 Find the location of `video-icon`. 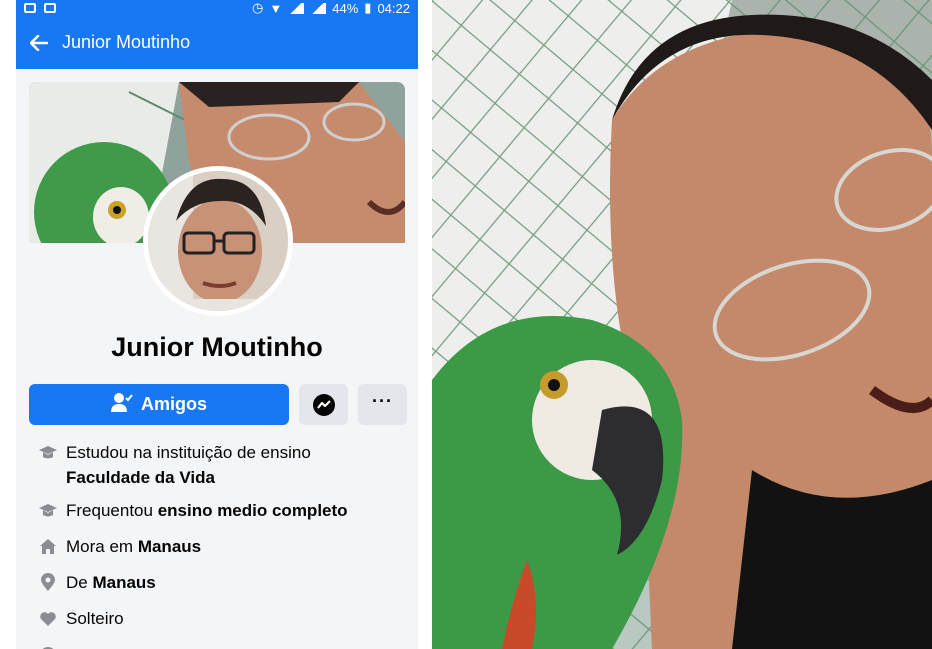

video-icon is located at coordinates (50, 8).